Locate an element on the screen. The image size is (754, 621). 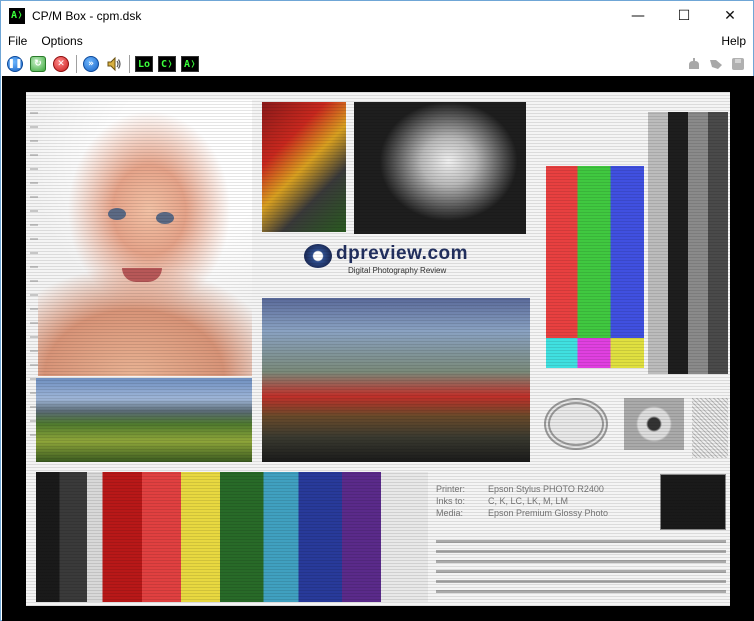
fast-forward-button: » is located at coordinates (91, 64).